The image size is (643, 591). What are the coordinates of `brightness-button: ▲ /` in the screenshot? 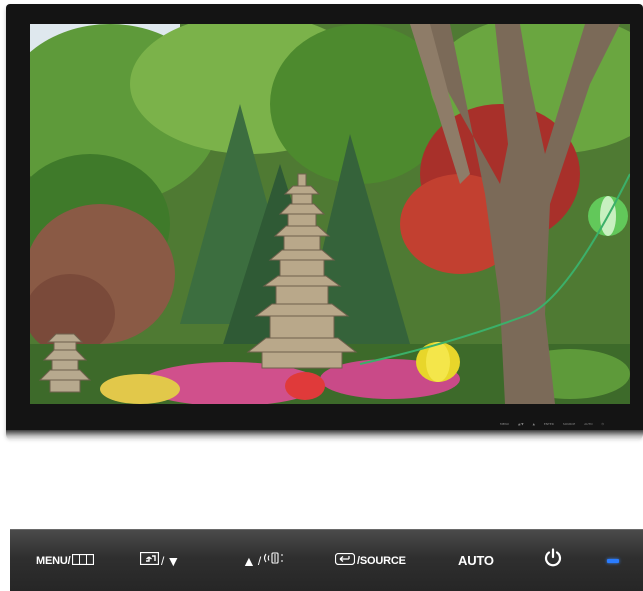 It's located at (263, 560).